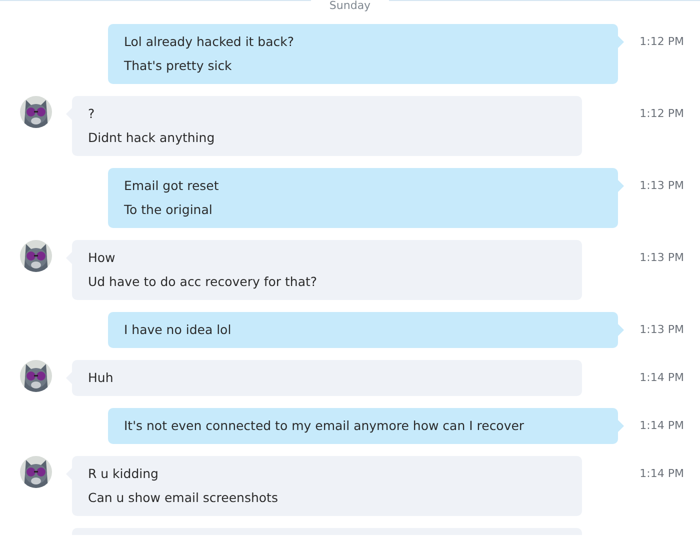  Describe the element at coordinates (92, 114) in the screenshot. I see `message-text: ?` at that location.